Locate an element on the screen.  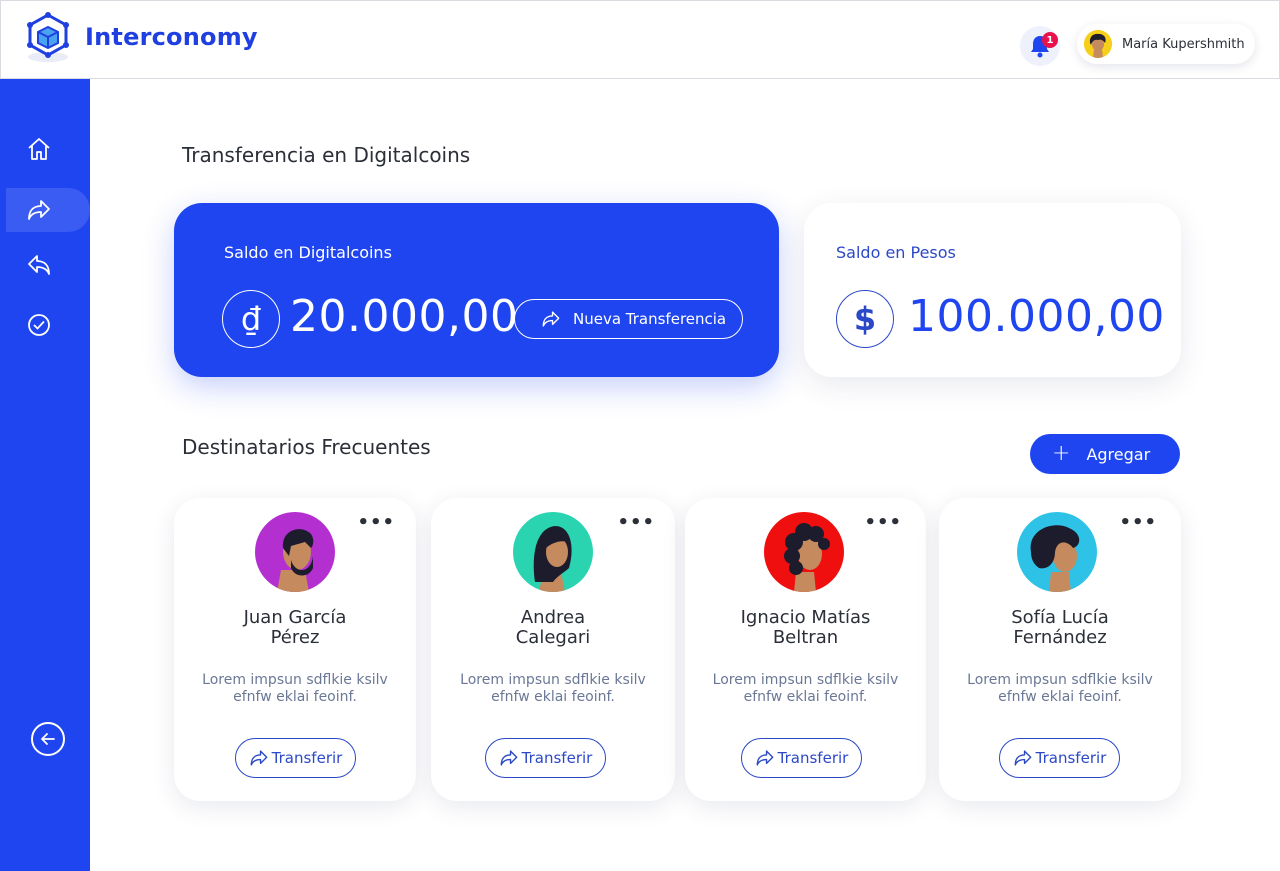
brand-name: Interconomy is located at coordinates (171, 37).